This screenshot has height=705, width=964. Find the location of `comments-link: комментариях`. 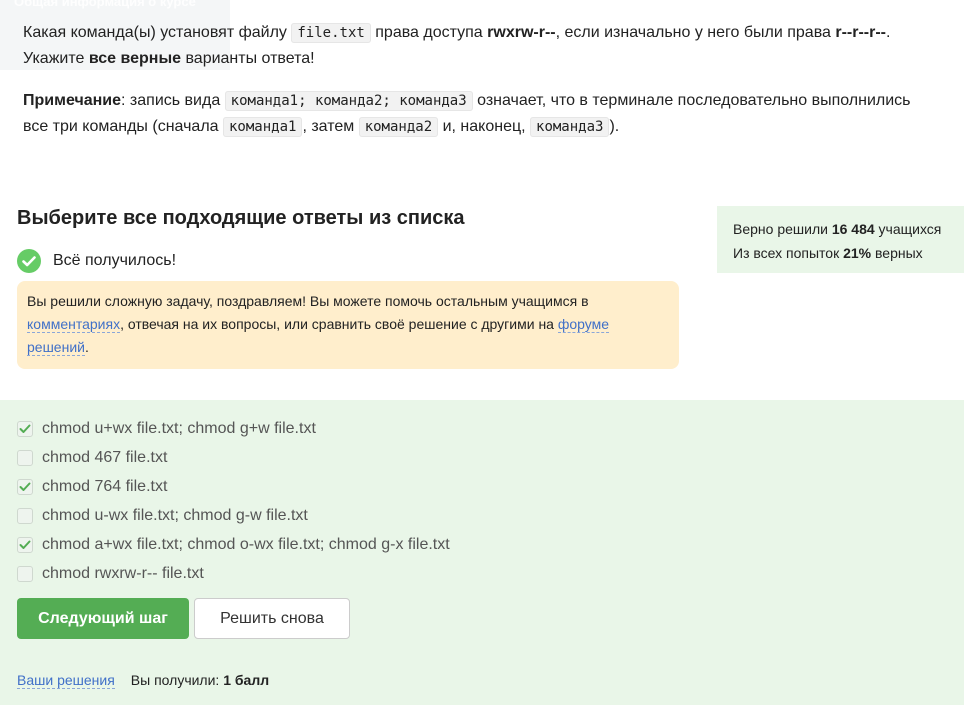

comments-link: комментариях is located at coordinates (74, 324).